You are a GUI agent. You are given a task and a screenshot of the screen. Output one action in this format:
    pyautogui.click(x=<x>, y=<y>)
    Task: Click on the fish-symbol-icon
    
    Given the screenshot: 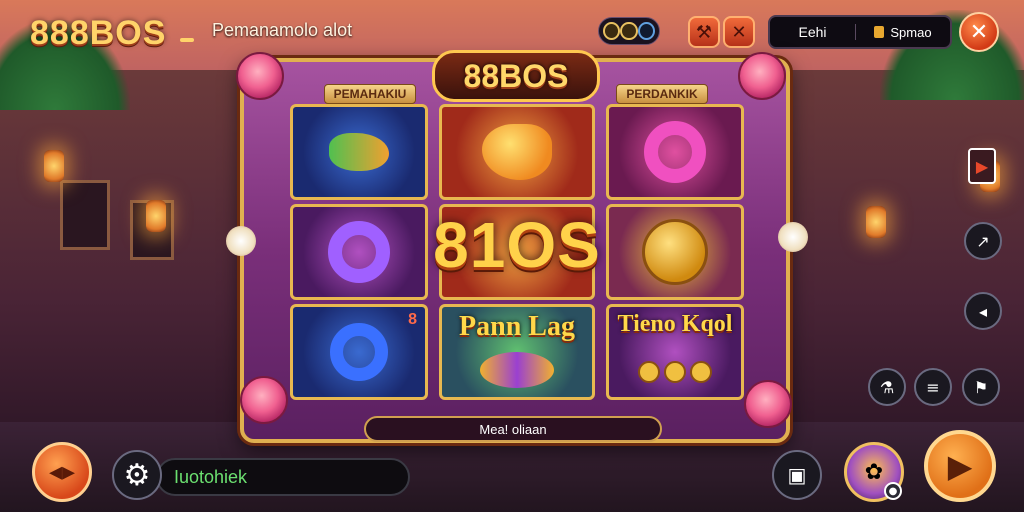 What is the action you would take?
    pyautogui.click(x=359, y=152)
    